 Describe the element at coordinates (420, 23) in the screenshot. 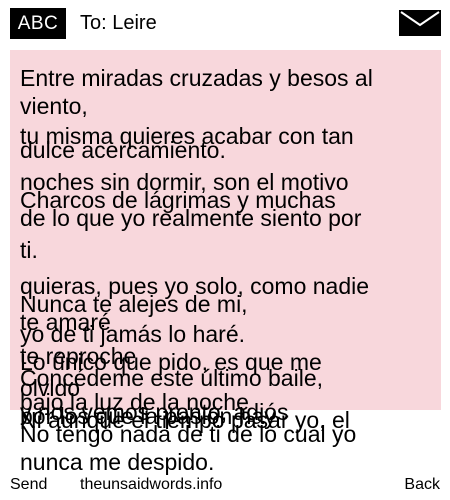

I see `envelope-icon` at that location.